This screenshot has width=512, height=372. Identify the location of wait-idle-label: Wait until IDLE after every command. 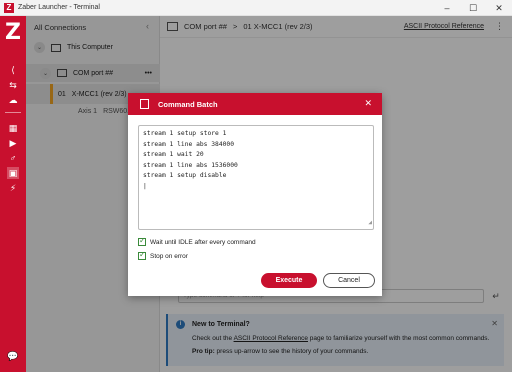
(203, 242).